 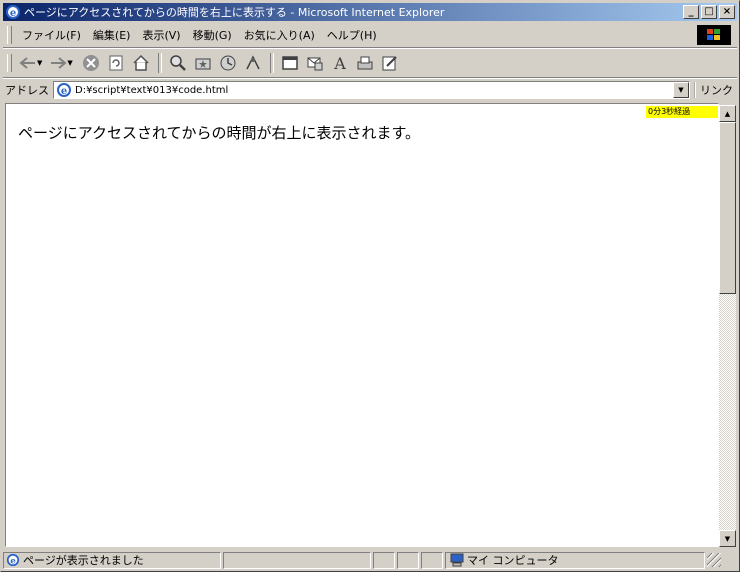 I want to click on menu-favorites: お気に入り(A), so click(x=281, y=35).